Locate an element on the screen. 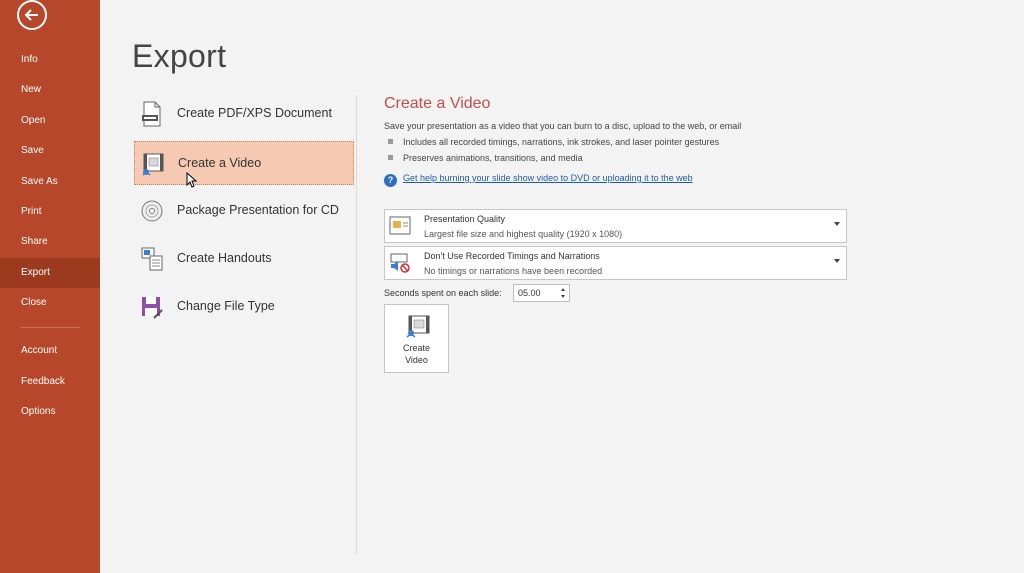 The image size is (1024, 573). option-label: Create PDF/XPS Document is located at coordinates (254, 113).